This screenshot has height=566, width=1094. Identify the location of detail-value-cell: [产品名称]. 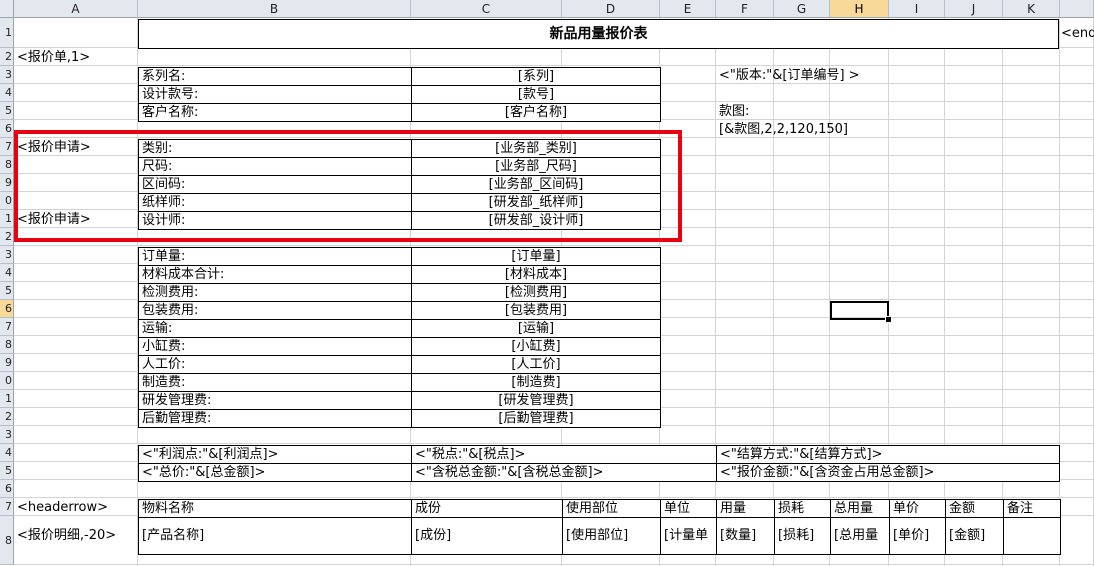
(275, 536).